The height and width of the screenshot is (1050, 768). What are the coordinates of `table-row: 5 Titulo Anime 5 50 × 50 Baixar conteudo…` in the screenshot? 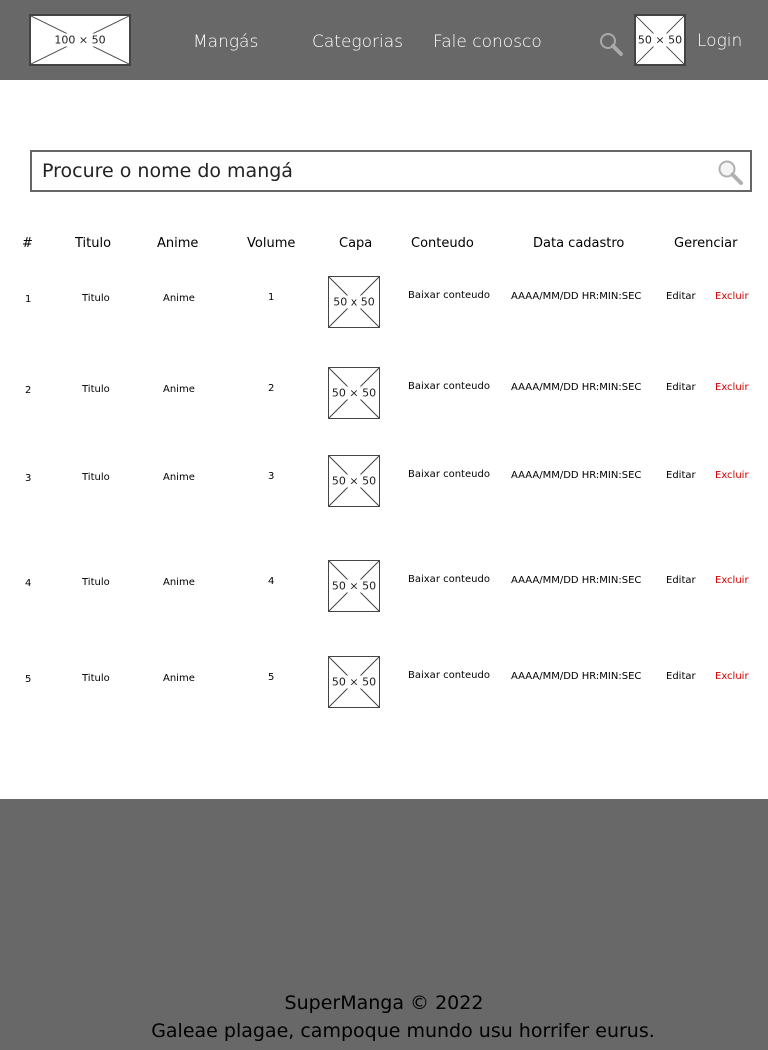 It's located at (384, 686).